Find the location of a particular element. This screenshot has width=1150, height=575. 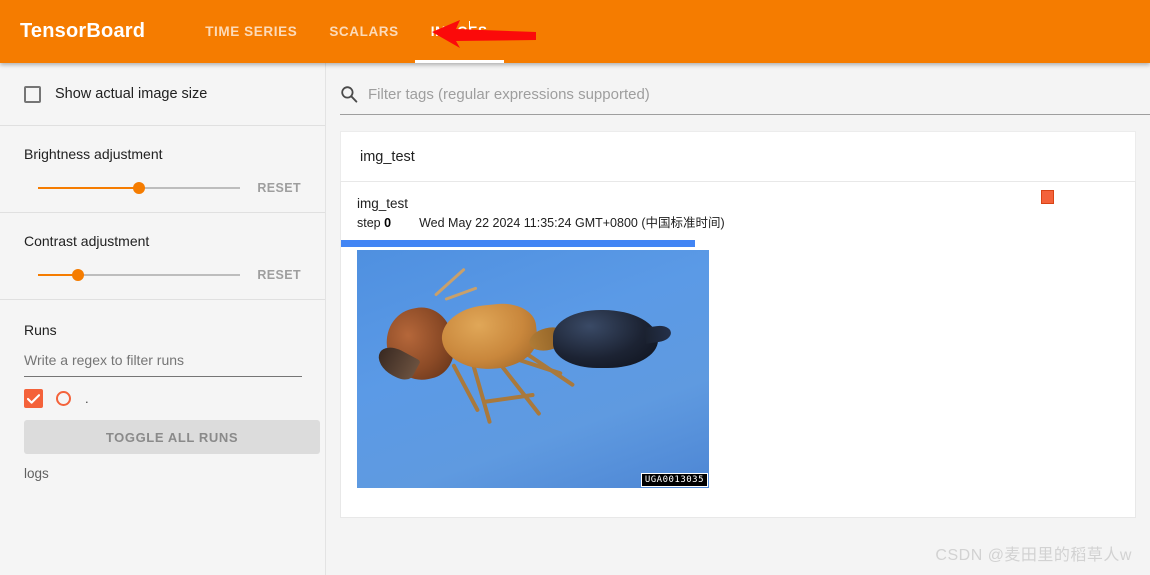

image-card-title: img_test is located at coordinates (383, 203).